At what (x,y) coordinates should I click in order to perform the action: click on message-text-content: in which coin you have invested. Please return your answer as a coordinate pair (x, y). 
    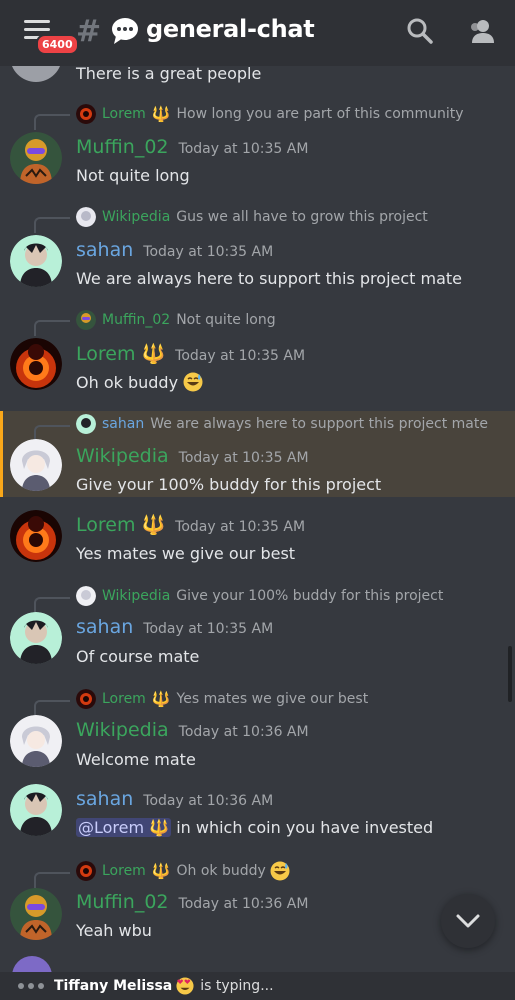
    Looking at the image, I should click on (305, 827).